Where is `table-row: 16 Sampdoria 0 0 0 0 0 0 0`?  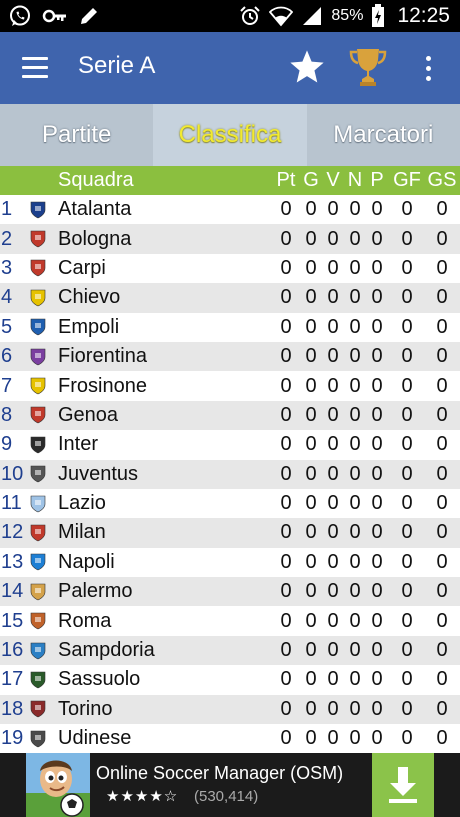 table-row: 16 Sampdoria 0 0 0 0 0 0 0 is located at coordinates (230, 650).